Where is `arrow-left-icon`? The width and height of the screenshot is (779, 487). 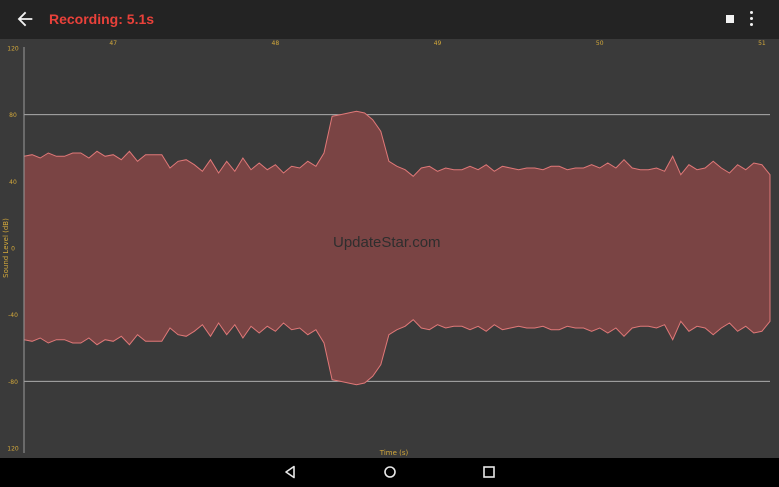
arrow-left-icon is located at coordinates (25, 19).